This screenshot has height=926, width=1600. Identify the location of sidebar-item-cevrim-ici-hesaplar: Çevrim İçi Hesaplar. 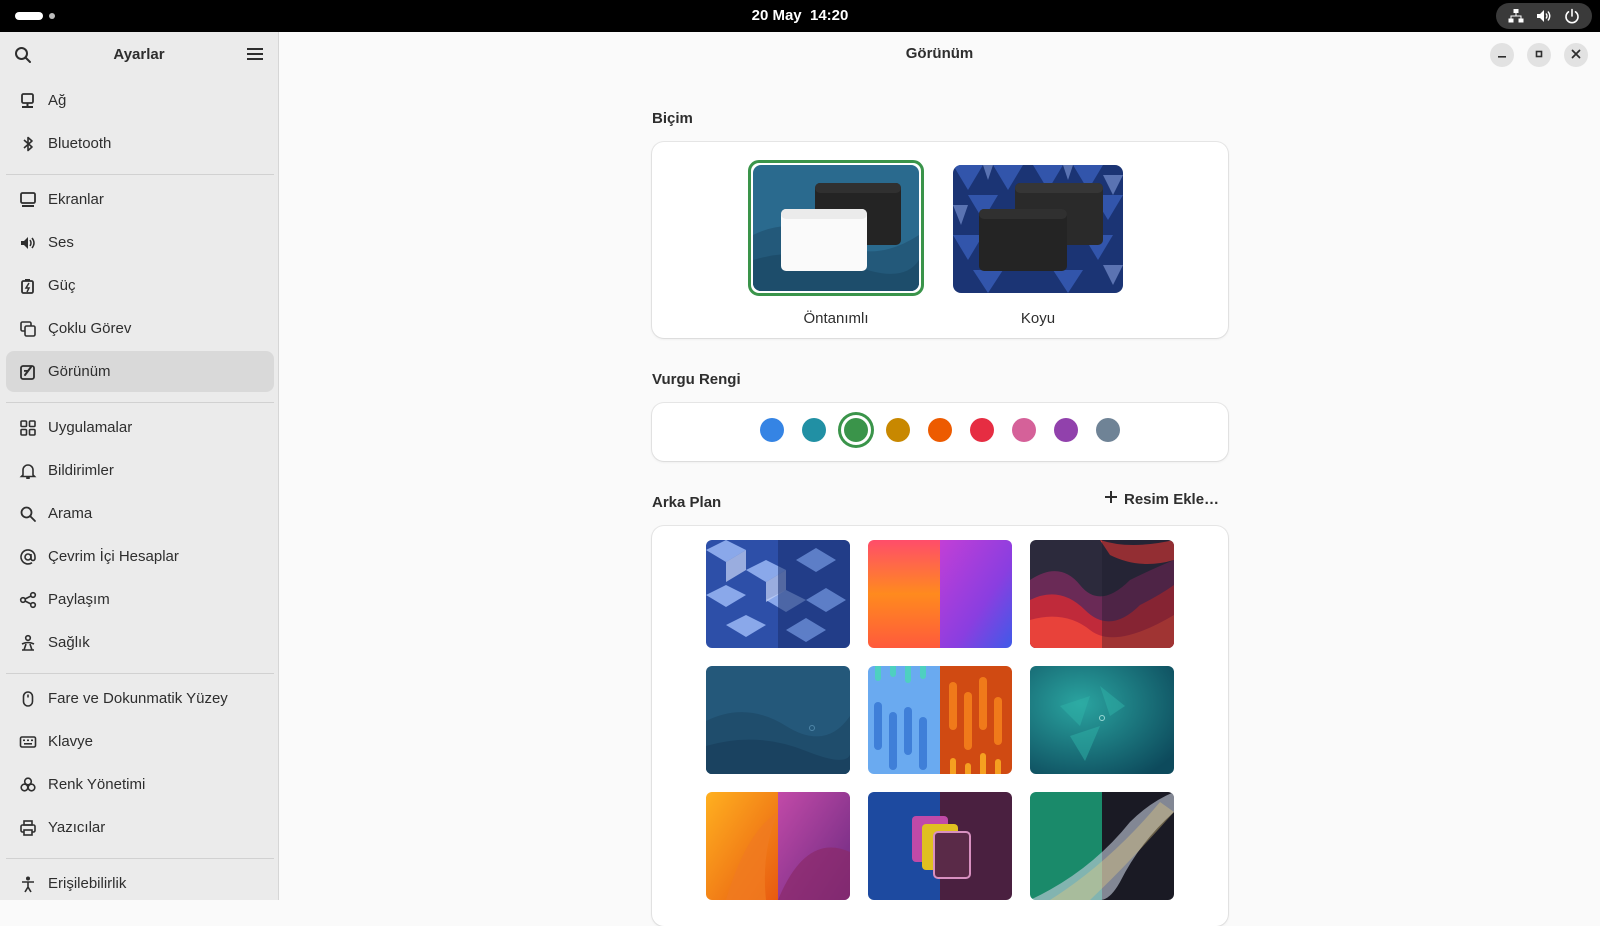
(140, 556).